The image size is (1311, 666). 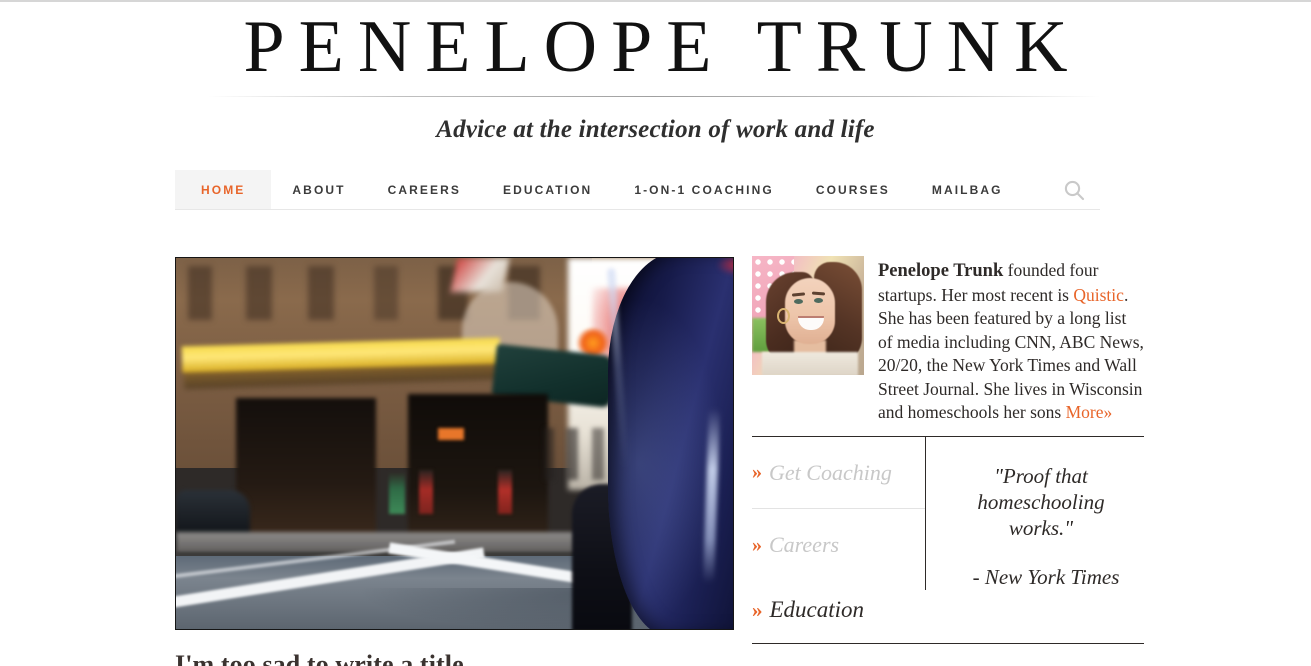 I want to click on photo-entry-left, so click(x=306, y=468).